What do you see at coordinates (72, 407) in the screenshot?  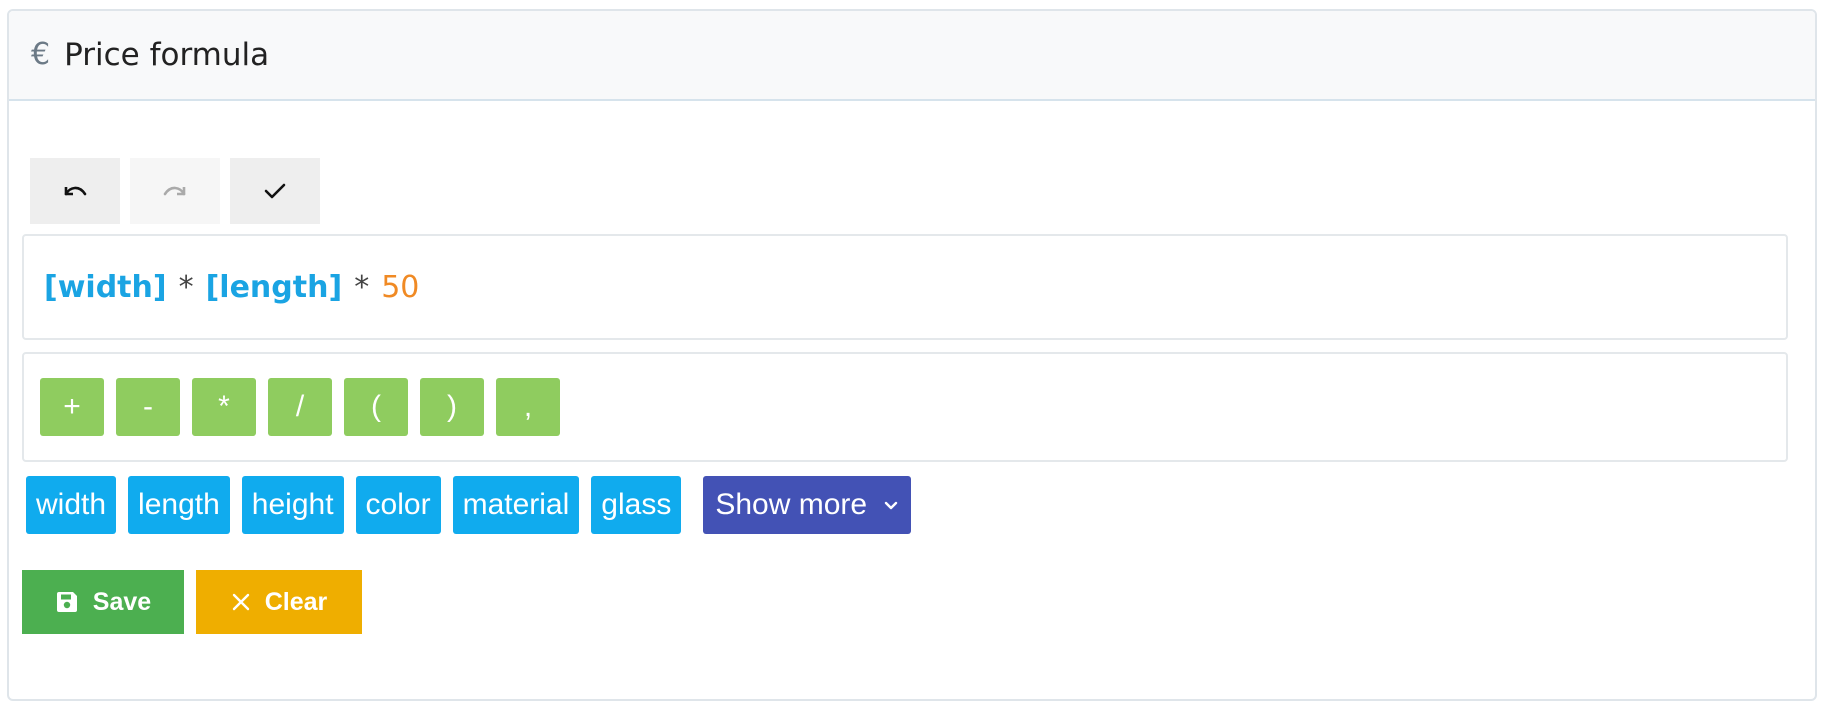 I see `operator-plus-button: +` at bounding box center [72, 407].